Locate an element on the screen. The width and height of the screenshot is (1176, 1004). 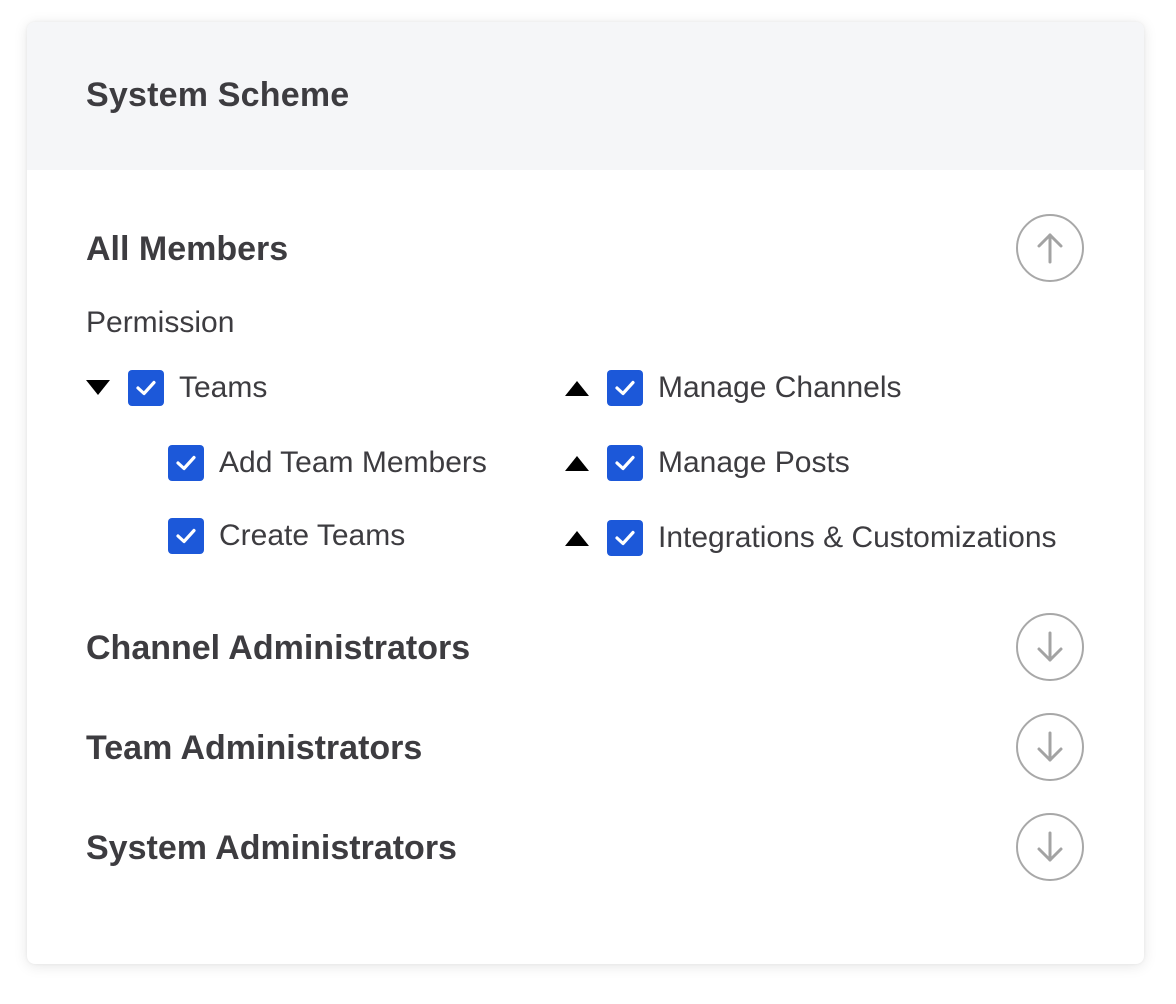
permission-row-manage-posts: Manage Posts is located at coordinates (707, 463).